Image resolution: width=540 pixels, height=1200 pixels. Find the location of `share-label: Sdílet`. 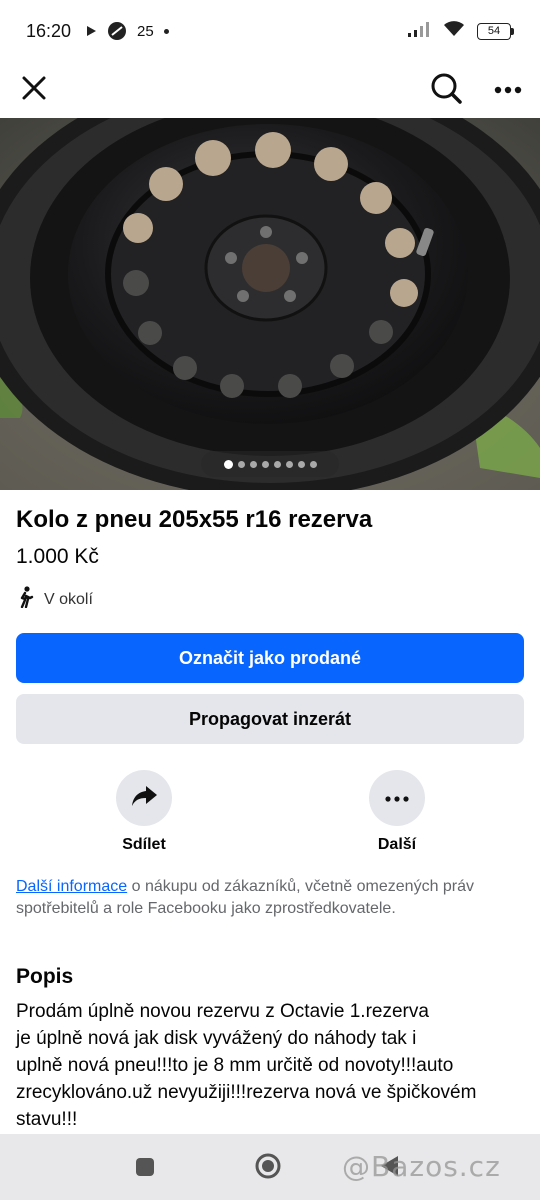

share-label: Sdílet is located at coordinates (144, 844).